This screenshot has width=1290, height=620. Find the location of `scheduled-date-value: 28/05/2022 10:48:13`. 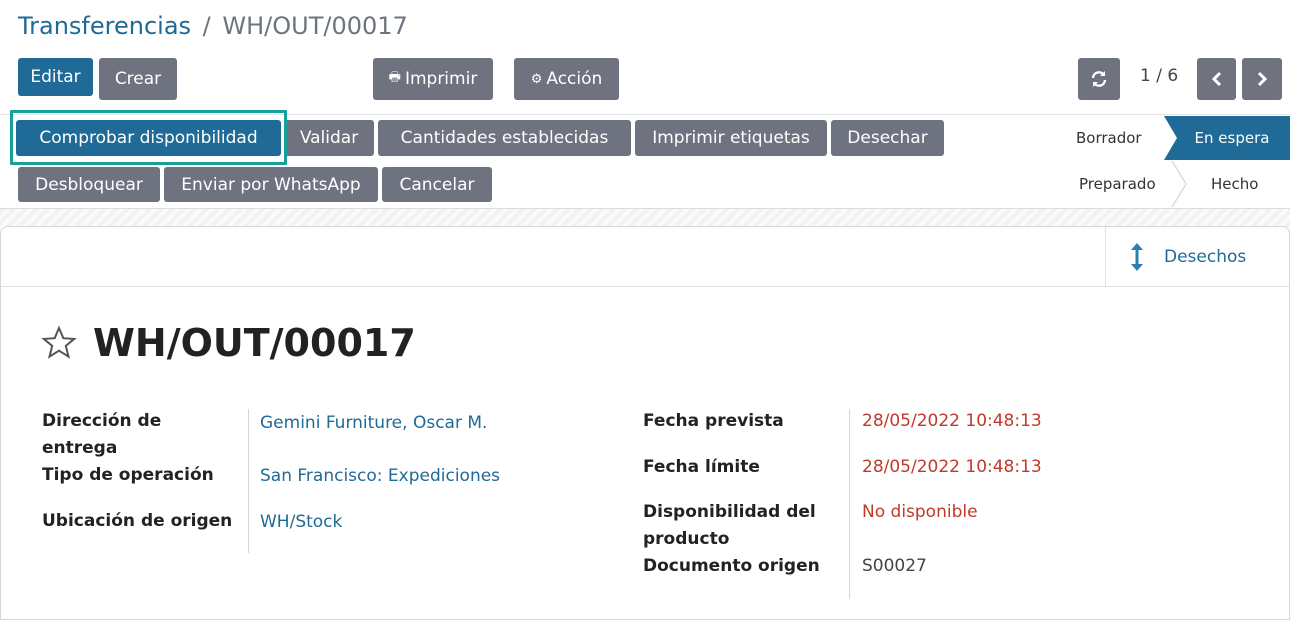

scheduled-date-value: 28/05/2022 10:48:13 is located at coordinates (952, 421).